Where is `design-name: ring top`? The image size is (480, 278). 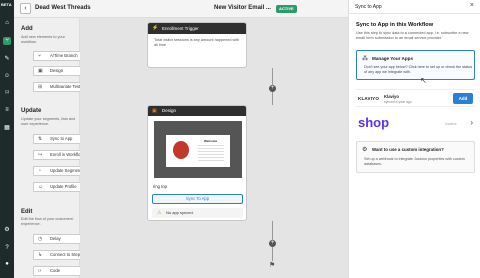 design-name: ring top is located at coordinates (160, 186).